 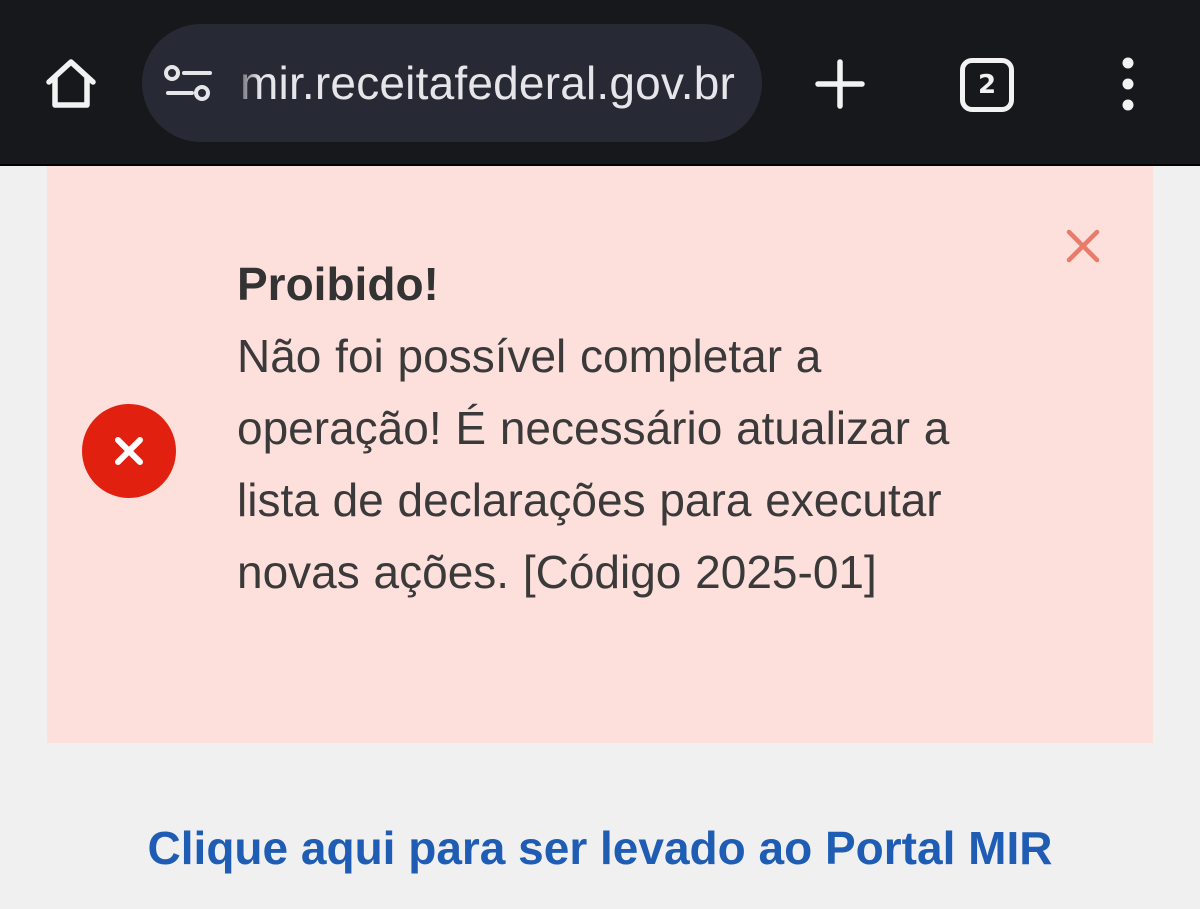 What do you see at coordinates (129, 451) in the screenshot?
I see `error-x-icon` at bounding box center [129, 451].